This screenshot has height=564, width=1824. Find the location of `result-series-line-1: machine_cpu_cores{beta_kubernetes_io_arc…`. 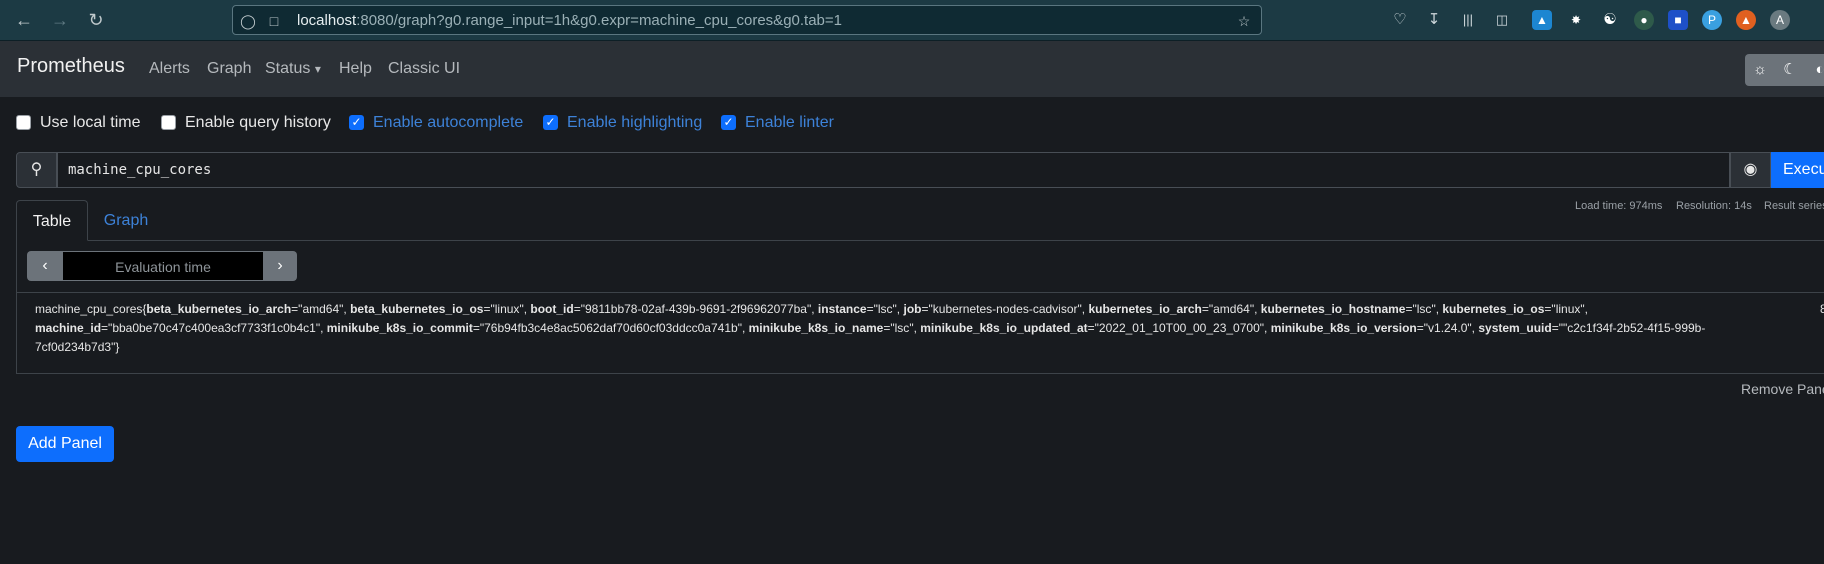

result-series-line-1: machine_cpu_cores{beta_kubernetes_io_arc… is located at coordinates (811, 309).